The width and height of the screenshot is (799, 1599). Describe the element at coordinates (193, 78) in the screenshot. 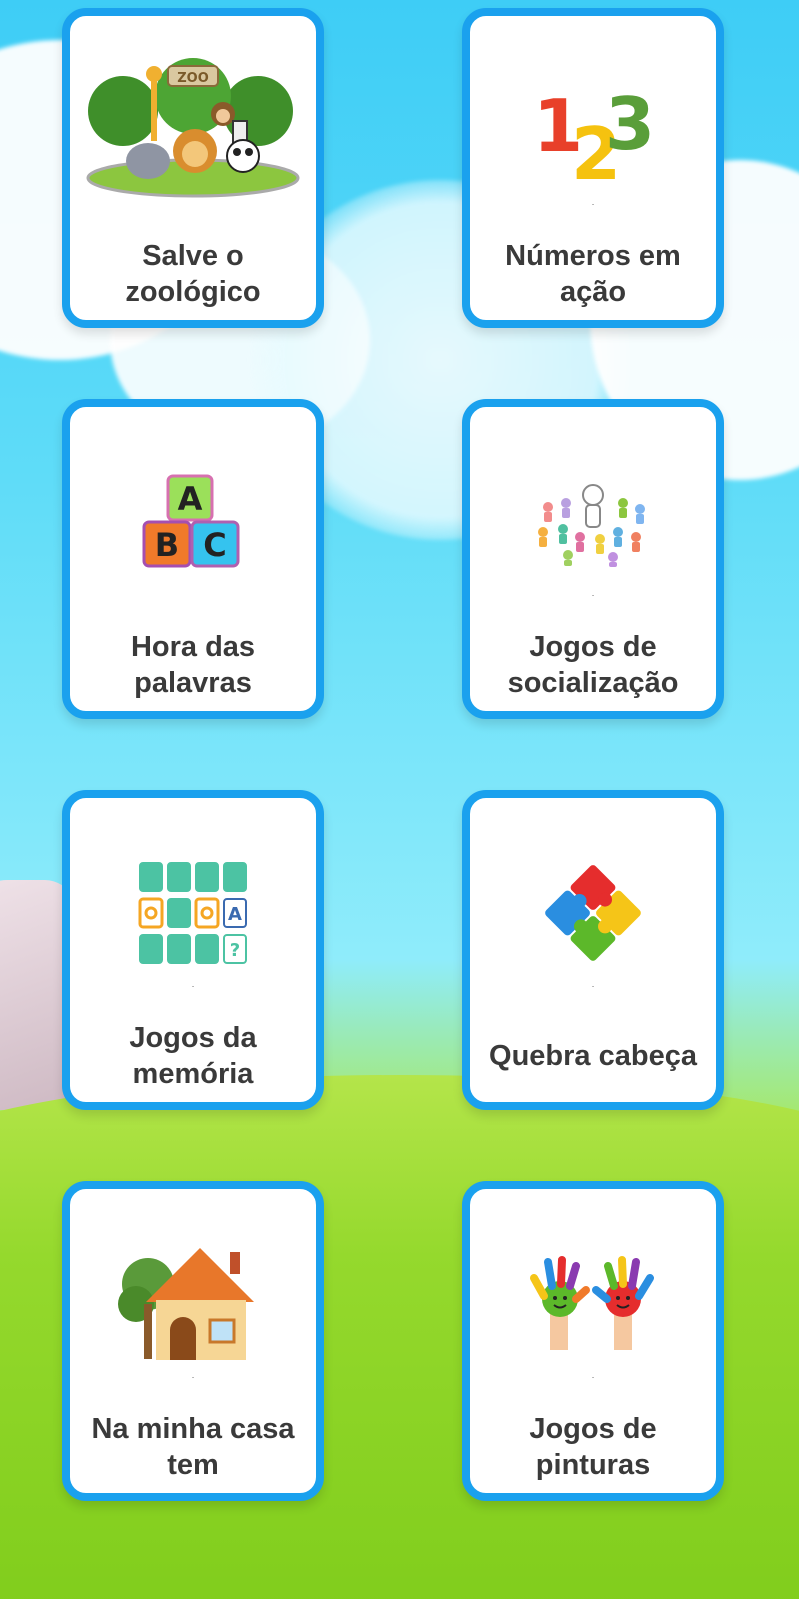

I see `svg-text: ZOO` at that location.